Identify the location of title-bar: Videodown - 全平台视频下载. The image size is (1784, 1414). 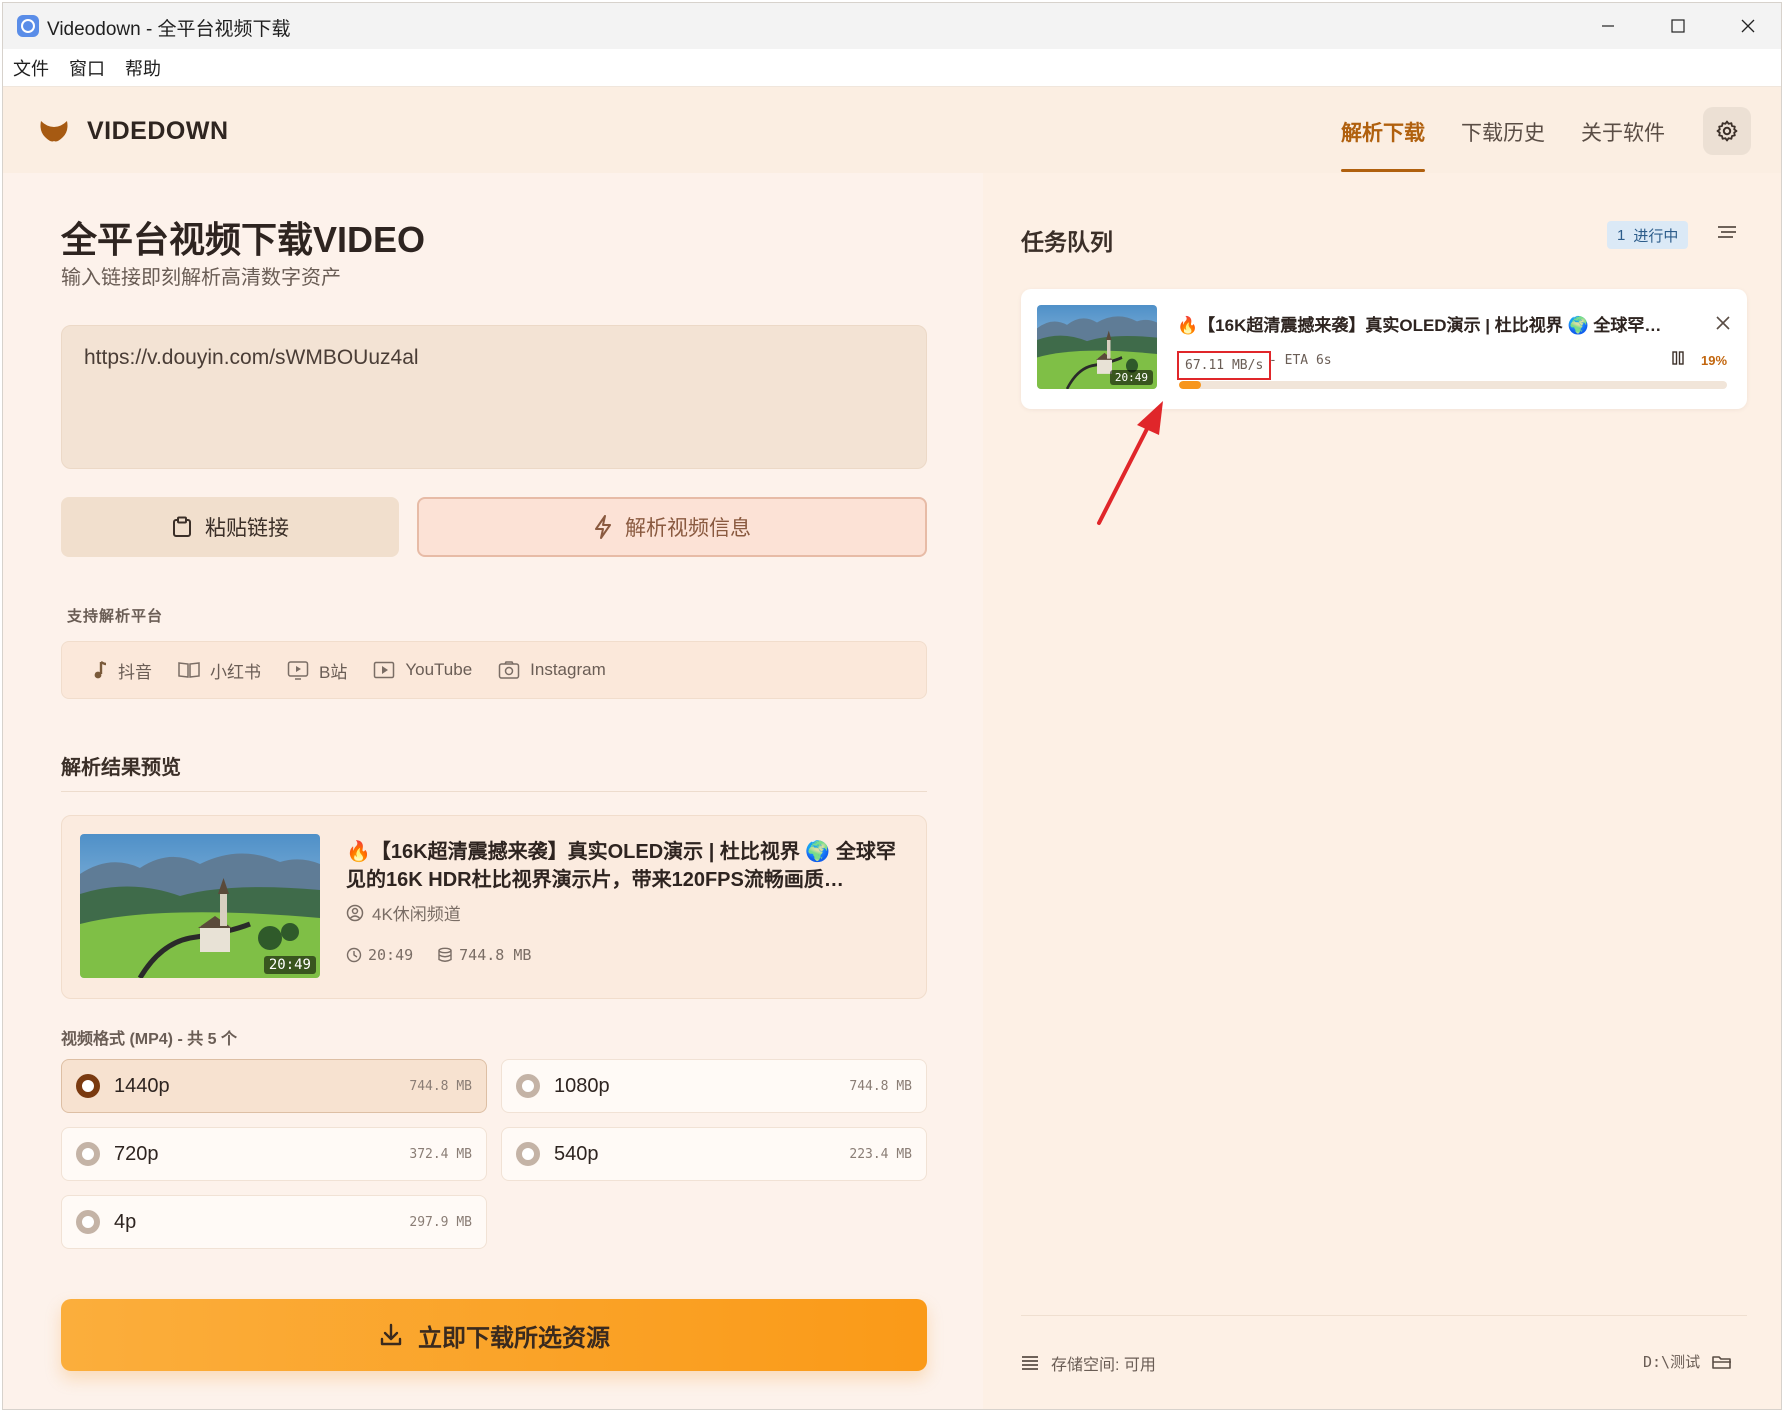
(892, 26).